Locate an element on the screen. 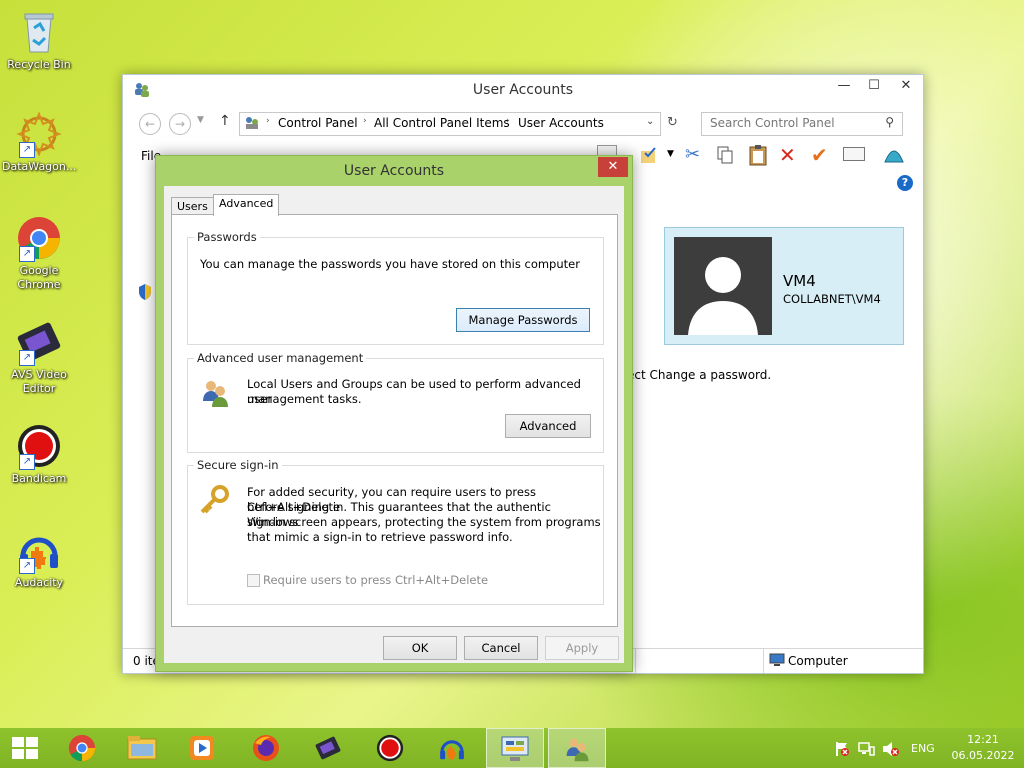 The image size is (1024, 768). search-input: Search Control Panel is located at coordinates (772, 123).